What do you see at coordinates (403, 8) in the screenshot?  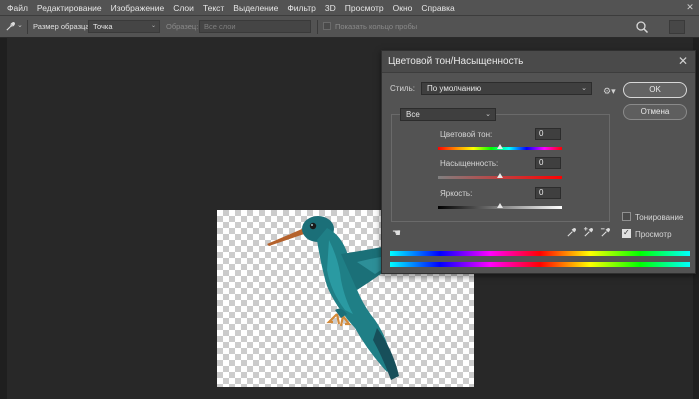 I see `menu-window: Окно` at bounding box center [403, 8].